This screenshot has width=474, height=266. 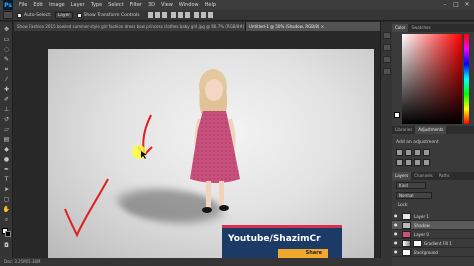 I want to click on clone-stamp-icon: ⊥, so click(x=6, y=110).